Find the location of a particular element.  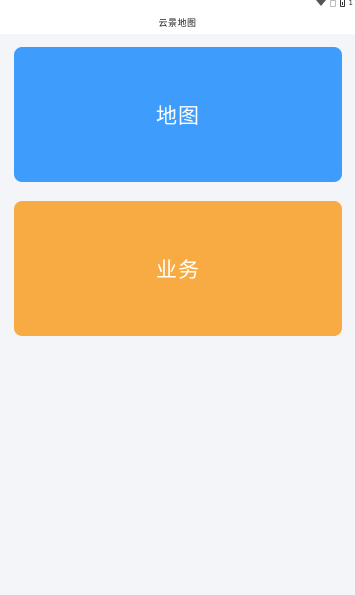

app-header: 云景地图 is located at coordinates (177, 22).